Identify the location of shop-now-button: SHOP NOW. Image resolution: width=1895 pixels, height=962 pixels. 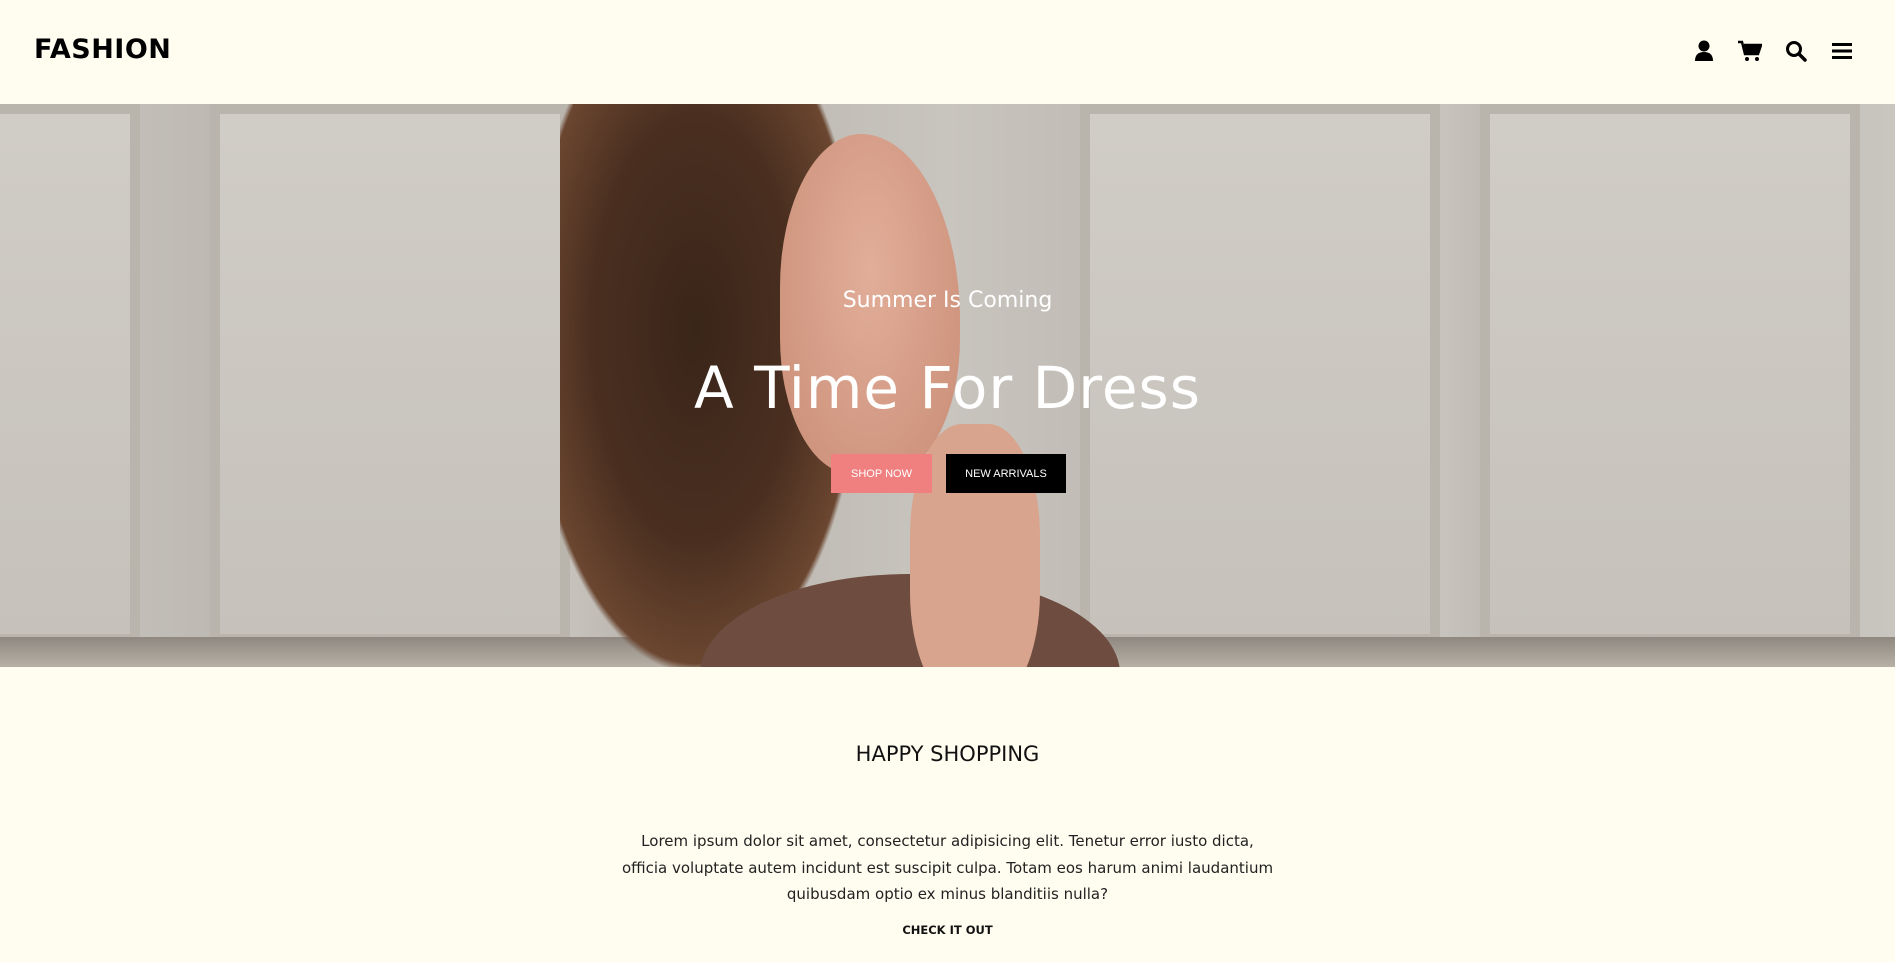
(881, 473).